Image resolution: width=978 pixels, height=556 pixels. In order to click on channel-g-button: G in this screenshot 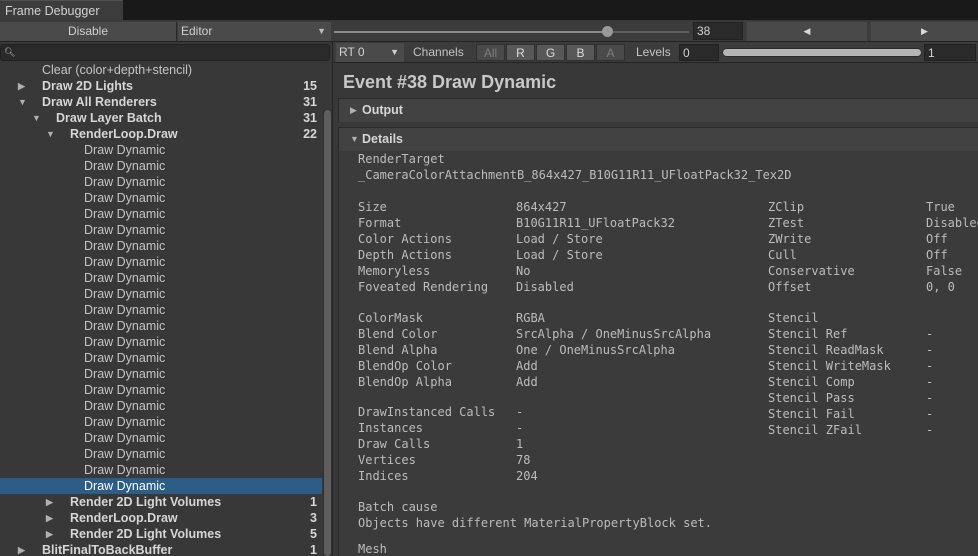, I will do `click(550, 52)`.